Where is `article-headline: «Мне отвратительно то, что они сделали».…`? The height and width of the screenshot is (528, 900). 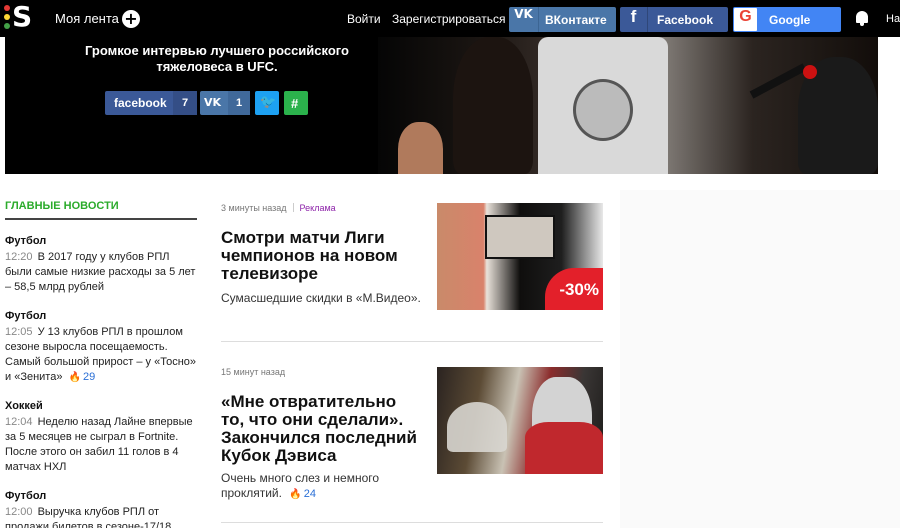 article-headline: «Мне отвратительно то, что они сделали».… is located at coordinates (321, 429).